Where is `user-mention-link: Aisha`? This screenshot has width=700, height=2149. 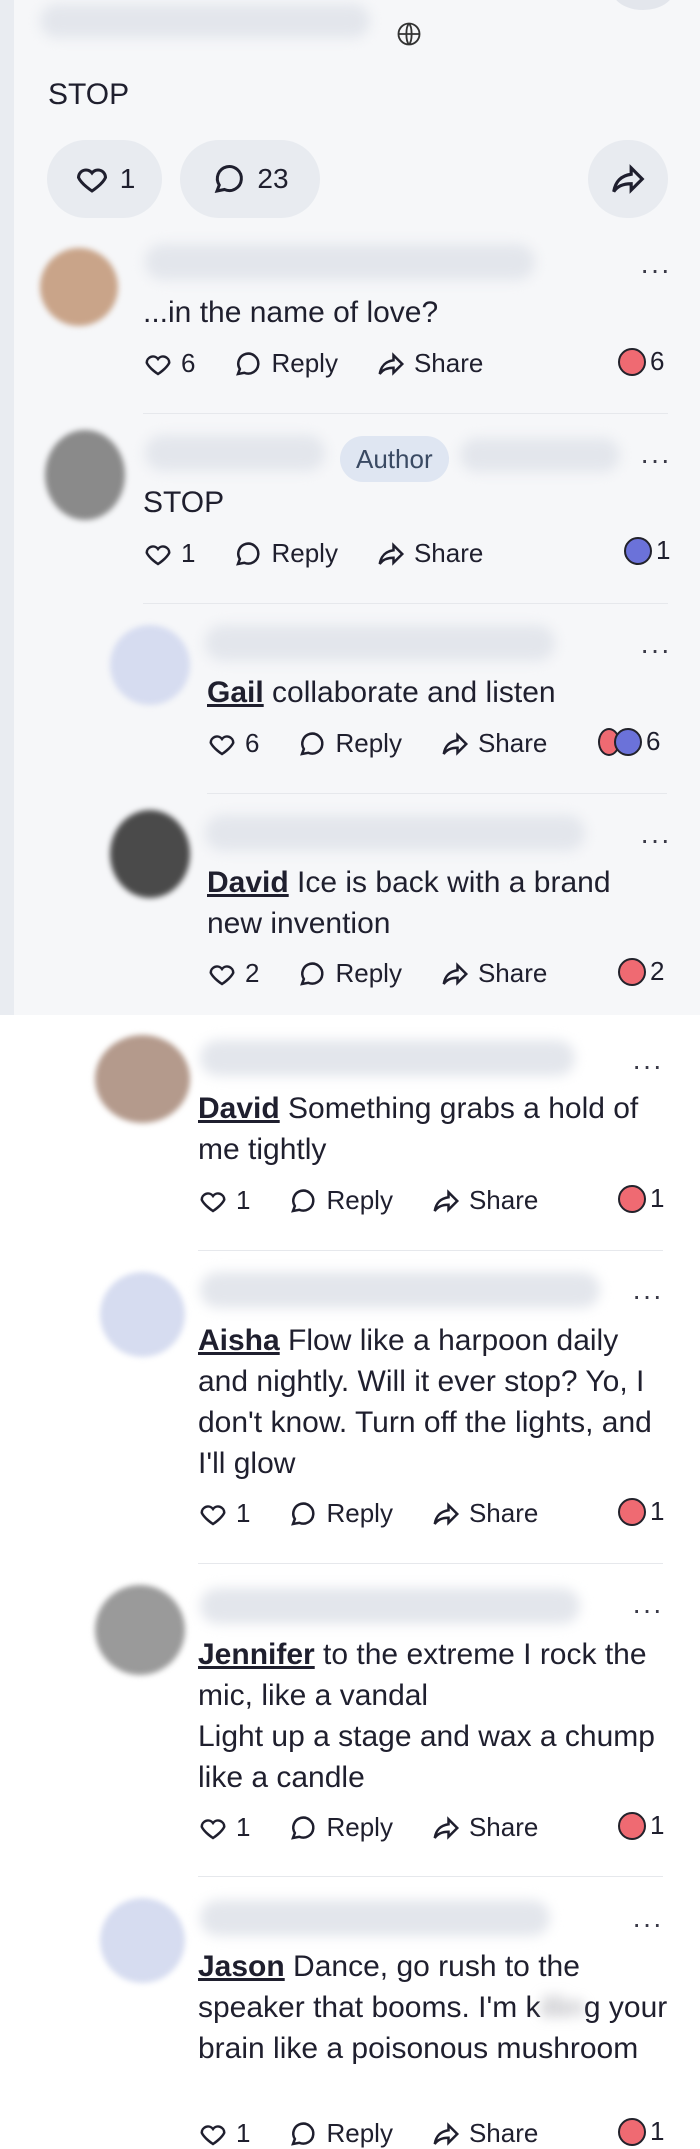 user-mention-link: Aisha is located at coordinates (239, 1340).